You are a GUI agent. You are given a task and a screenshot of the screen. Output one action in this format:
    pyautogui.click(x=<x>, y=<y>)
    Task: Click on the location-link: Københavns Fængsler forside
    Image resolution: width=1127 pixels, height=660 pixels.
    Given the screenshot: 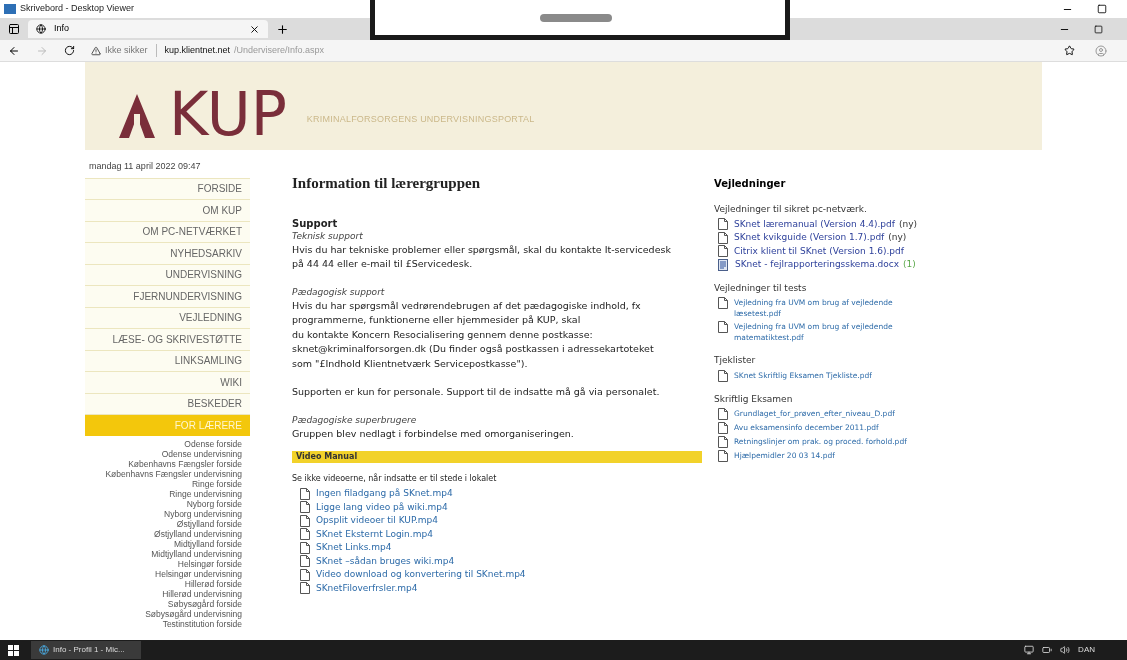 What is the action you would take?
    pyautogui.click(x=185, y=463)
    